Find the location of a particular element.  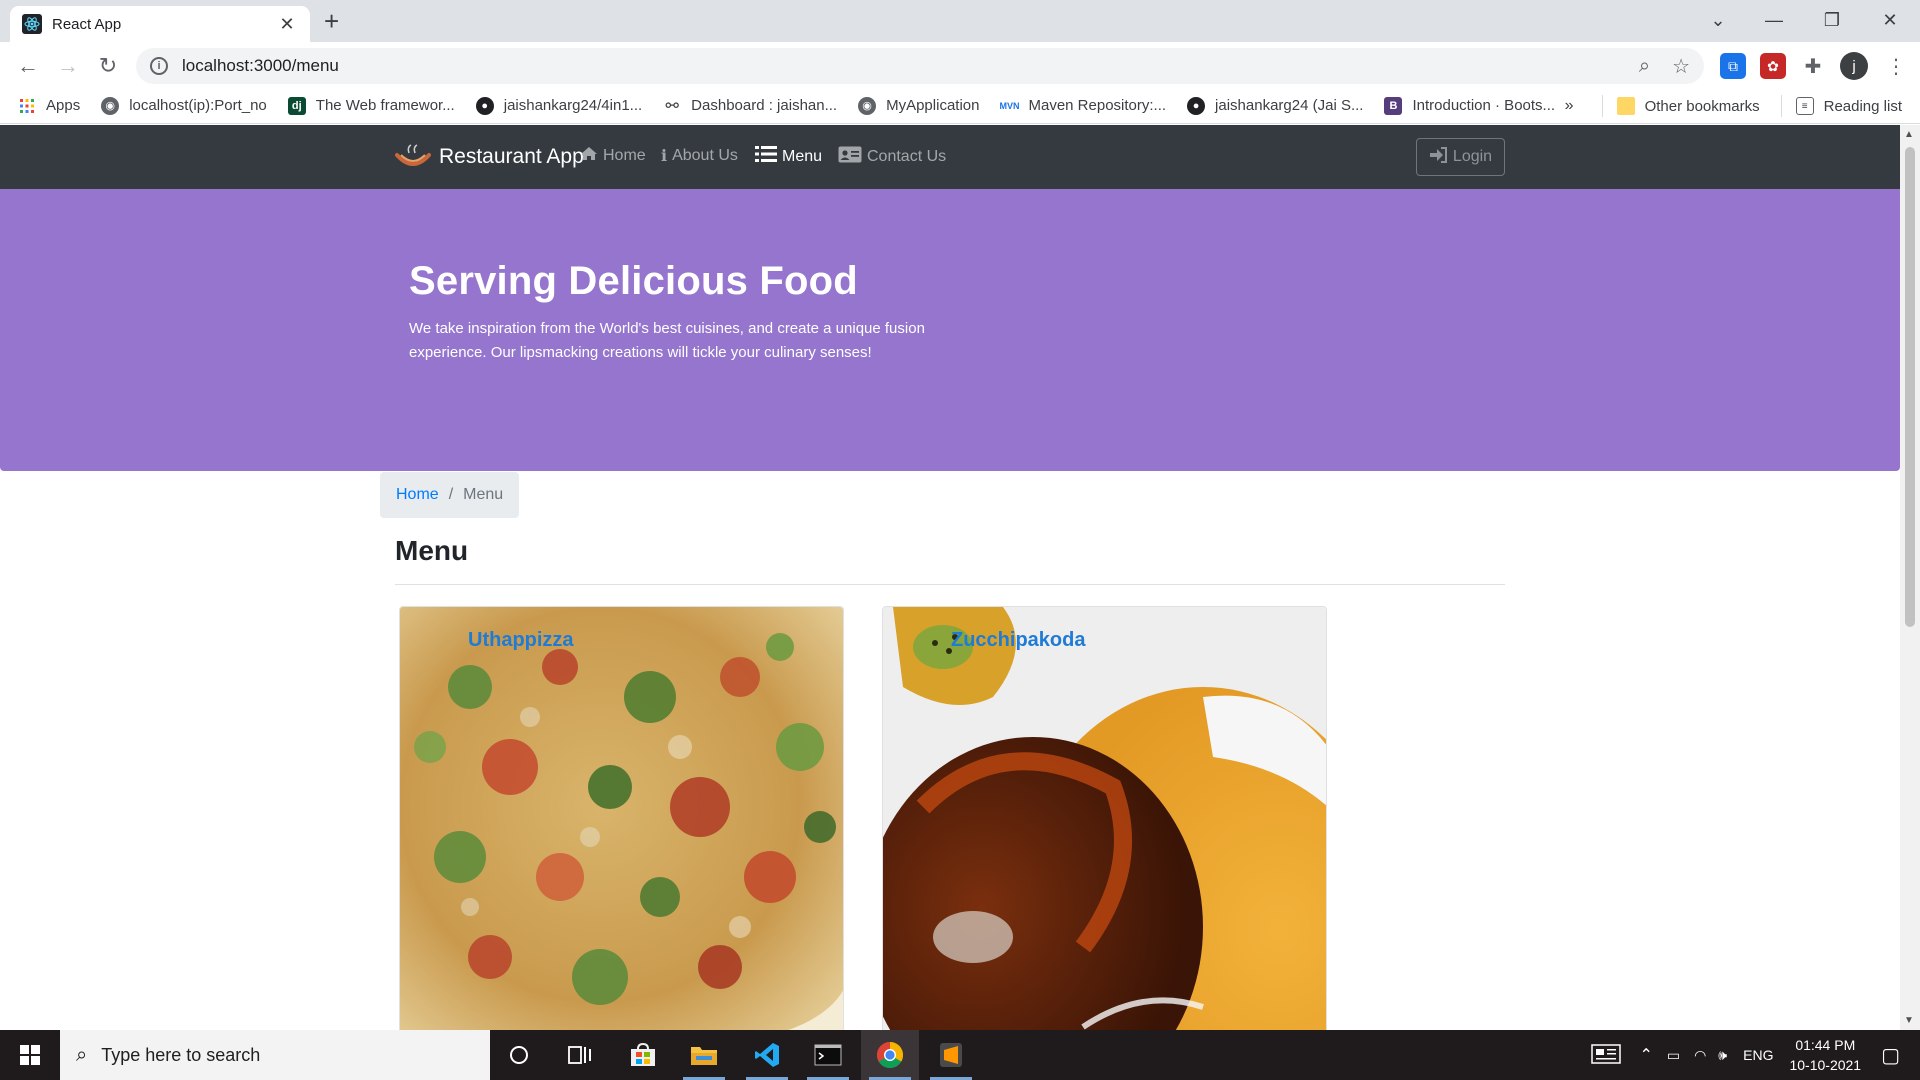

notification-icon: ▢ is located at coordinates (1890, 1055).